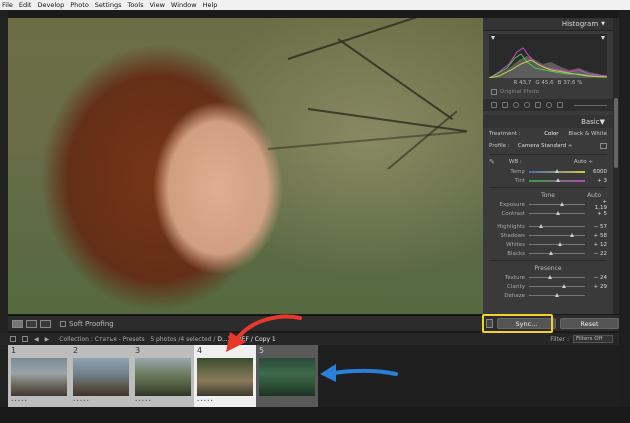 The width and height of the screenshot is (630, 423). Describe the element at coordinates (549, 105) in the screenshot. I see `radial-filter-icon` at that location.